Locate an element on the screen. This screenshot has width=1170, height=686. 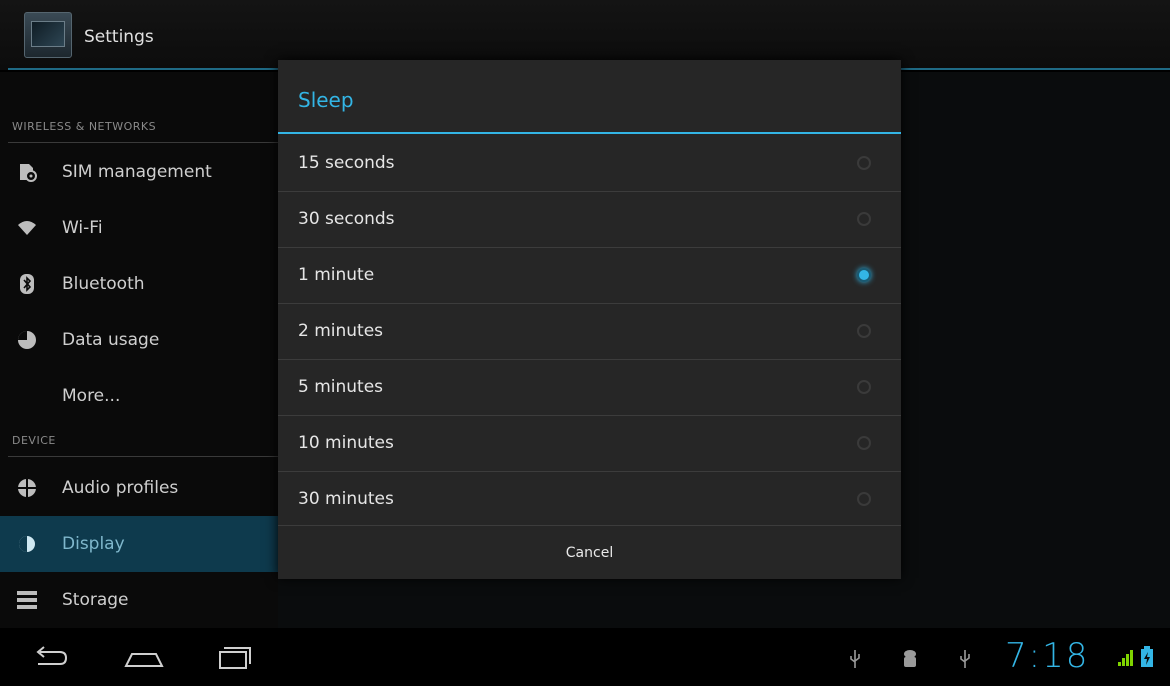
dialog-title: Sleep is located at coordinates (326, 100).